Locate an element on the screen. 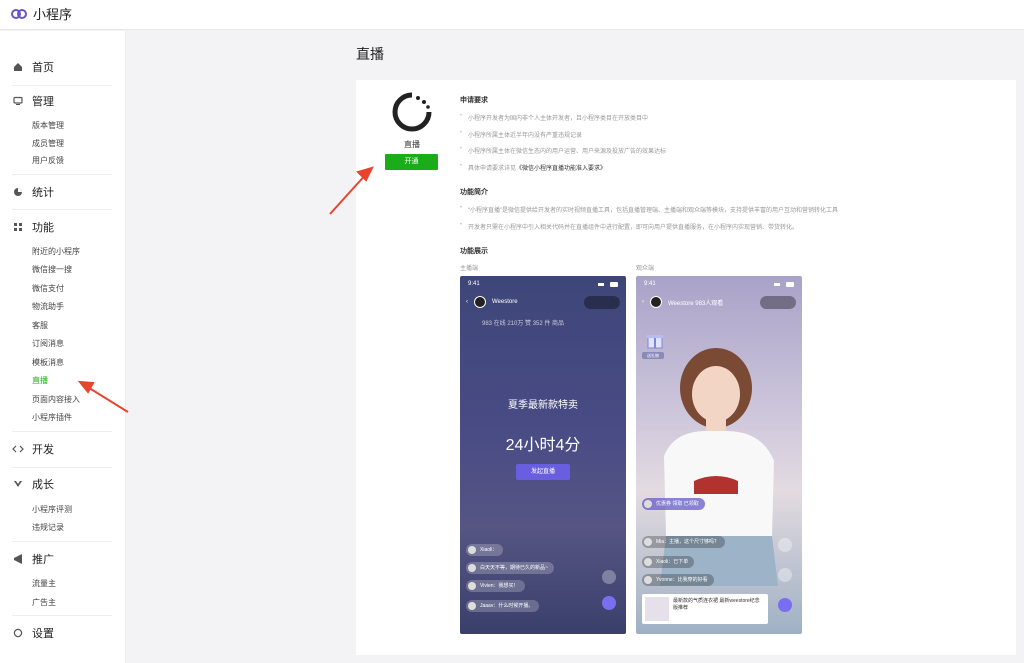  code-icon is located at coordinates (18, 449).